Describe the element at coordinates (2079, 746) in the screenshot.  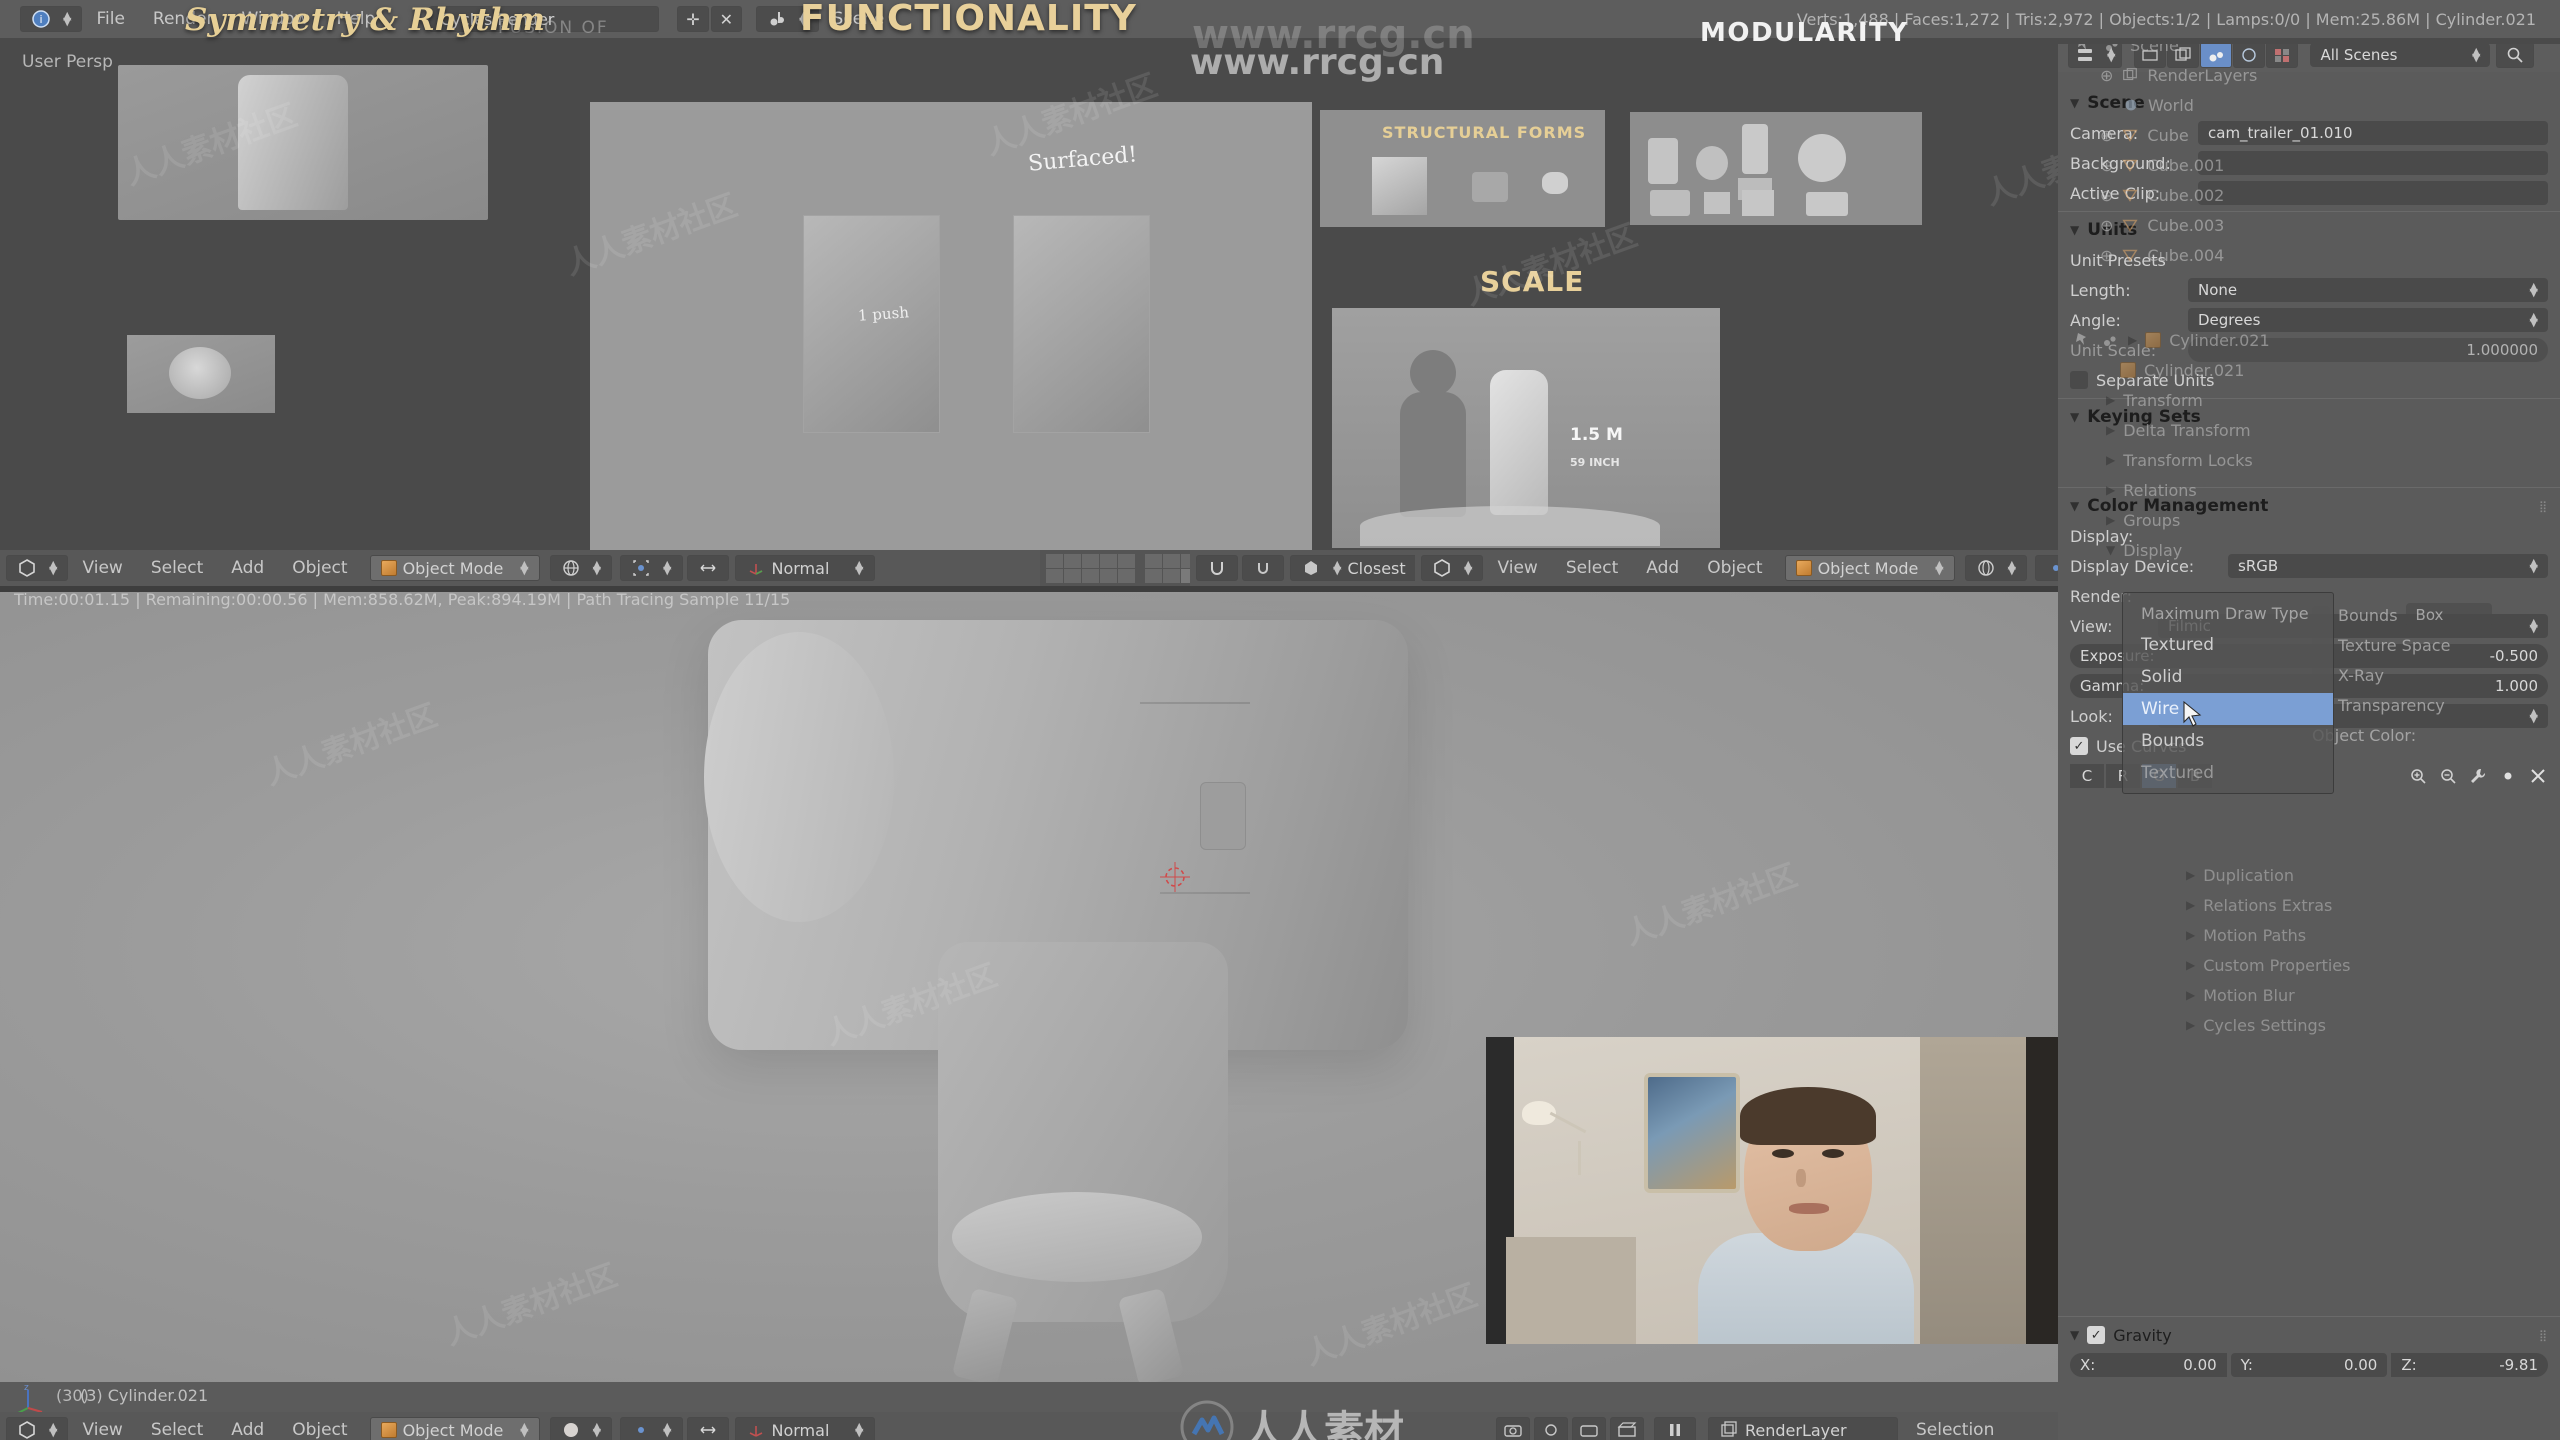
I see `use-curves-checkbox: ✓` at that location.